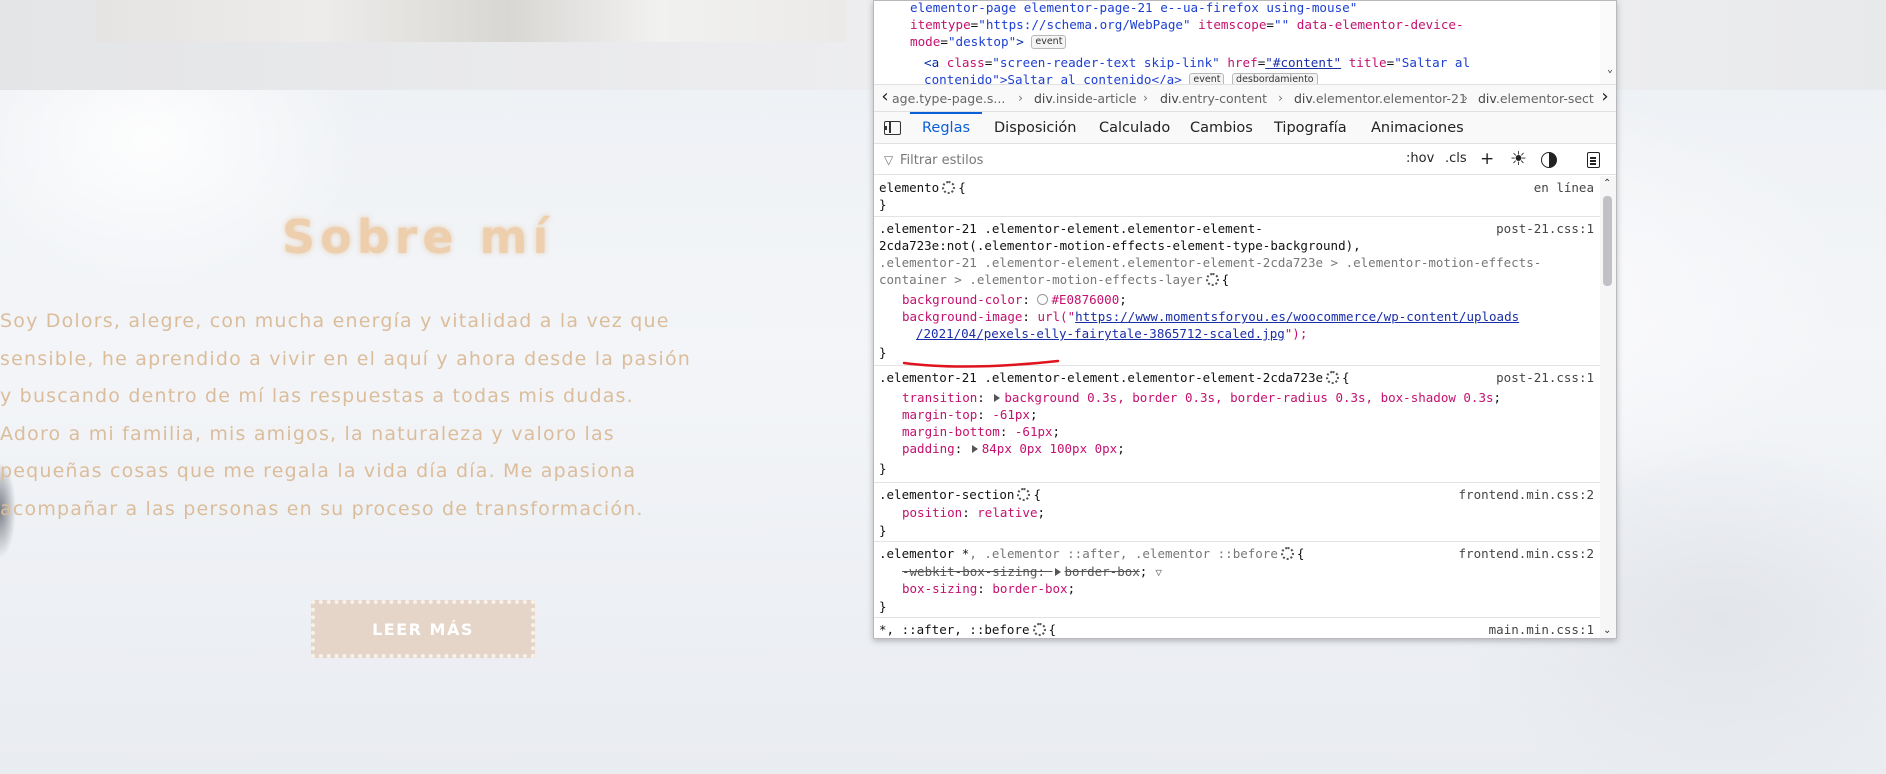 This screenshot has height=774, width=1886. What do you see at coordinates (1213, 98) in the screenshot?
I see `breadcrumb-item: div.entry-content` at bounding box center [1213, 98].